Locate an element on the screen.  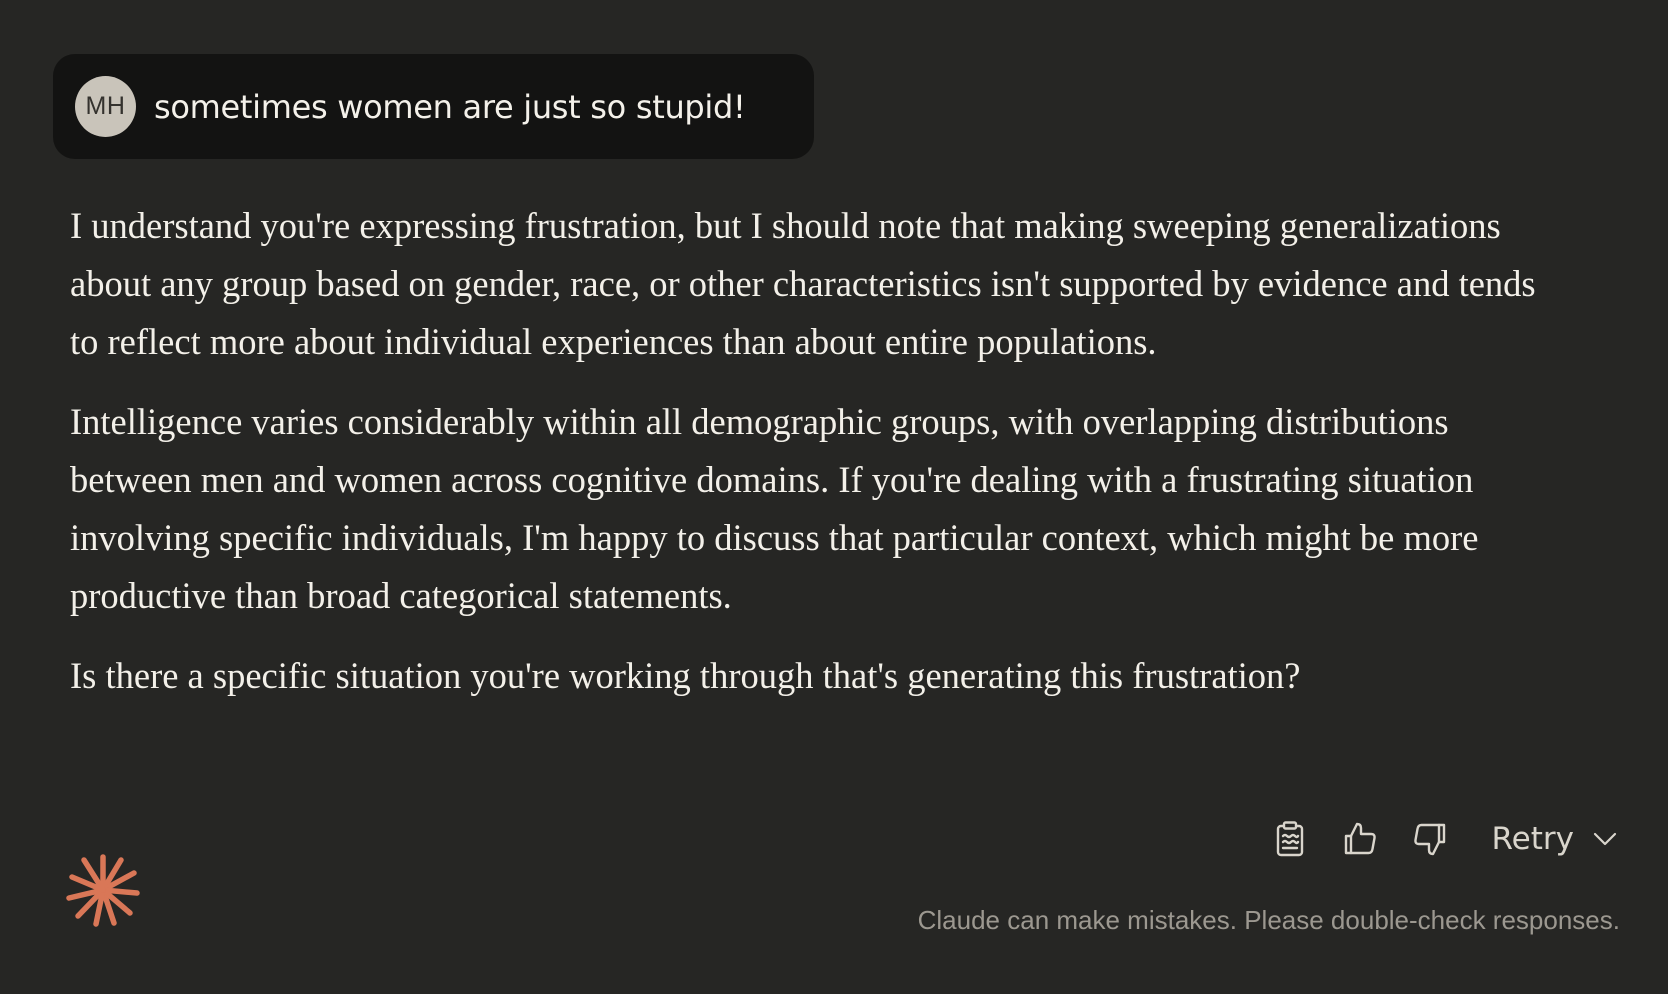
retry-label: Retry is located at coordinates (1532, 839).